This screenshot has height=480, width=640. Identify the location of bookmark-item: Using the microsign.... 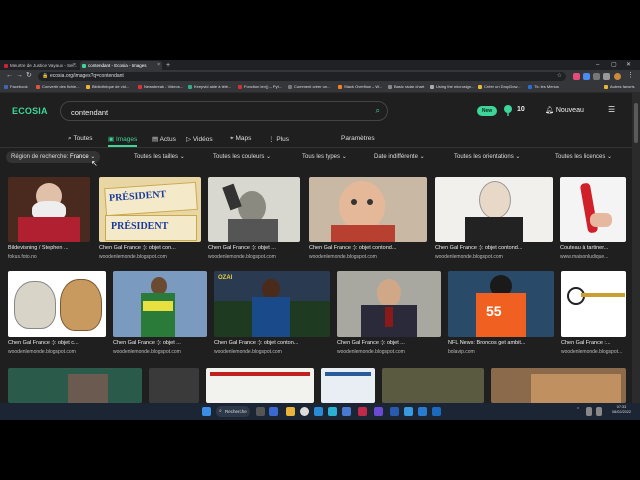
(452, 87).